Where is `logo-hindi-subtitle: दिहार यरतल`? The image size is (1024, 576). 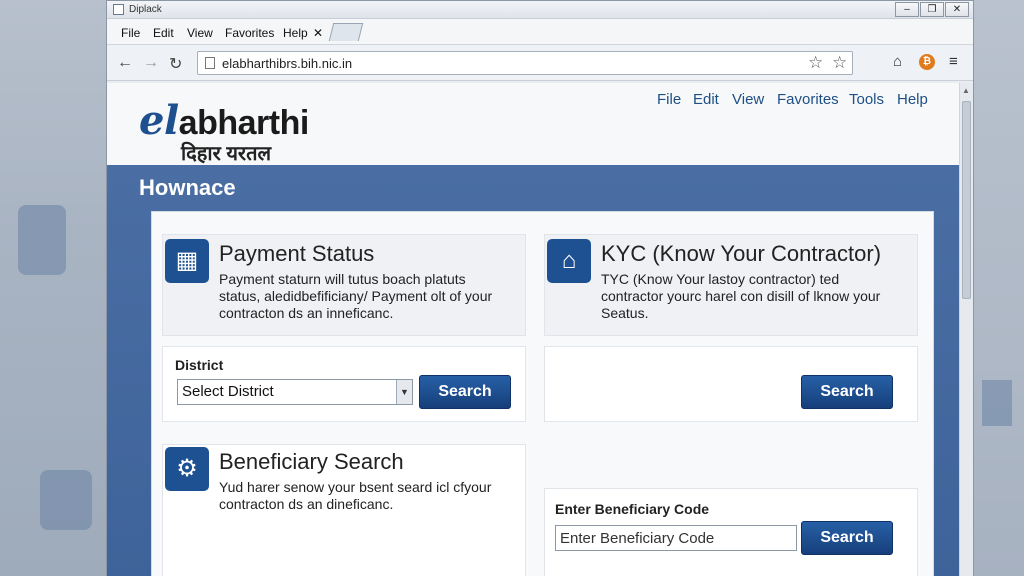
logo-hindi-subtitle: दिहार यरतल is located at coordinates (226, 154).